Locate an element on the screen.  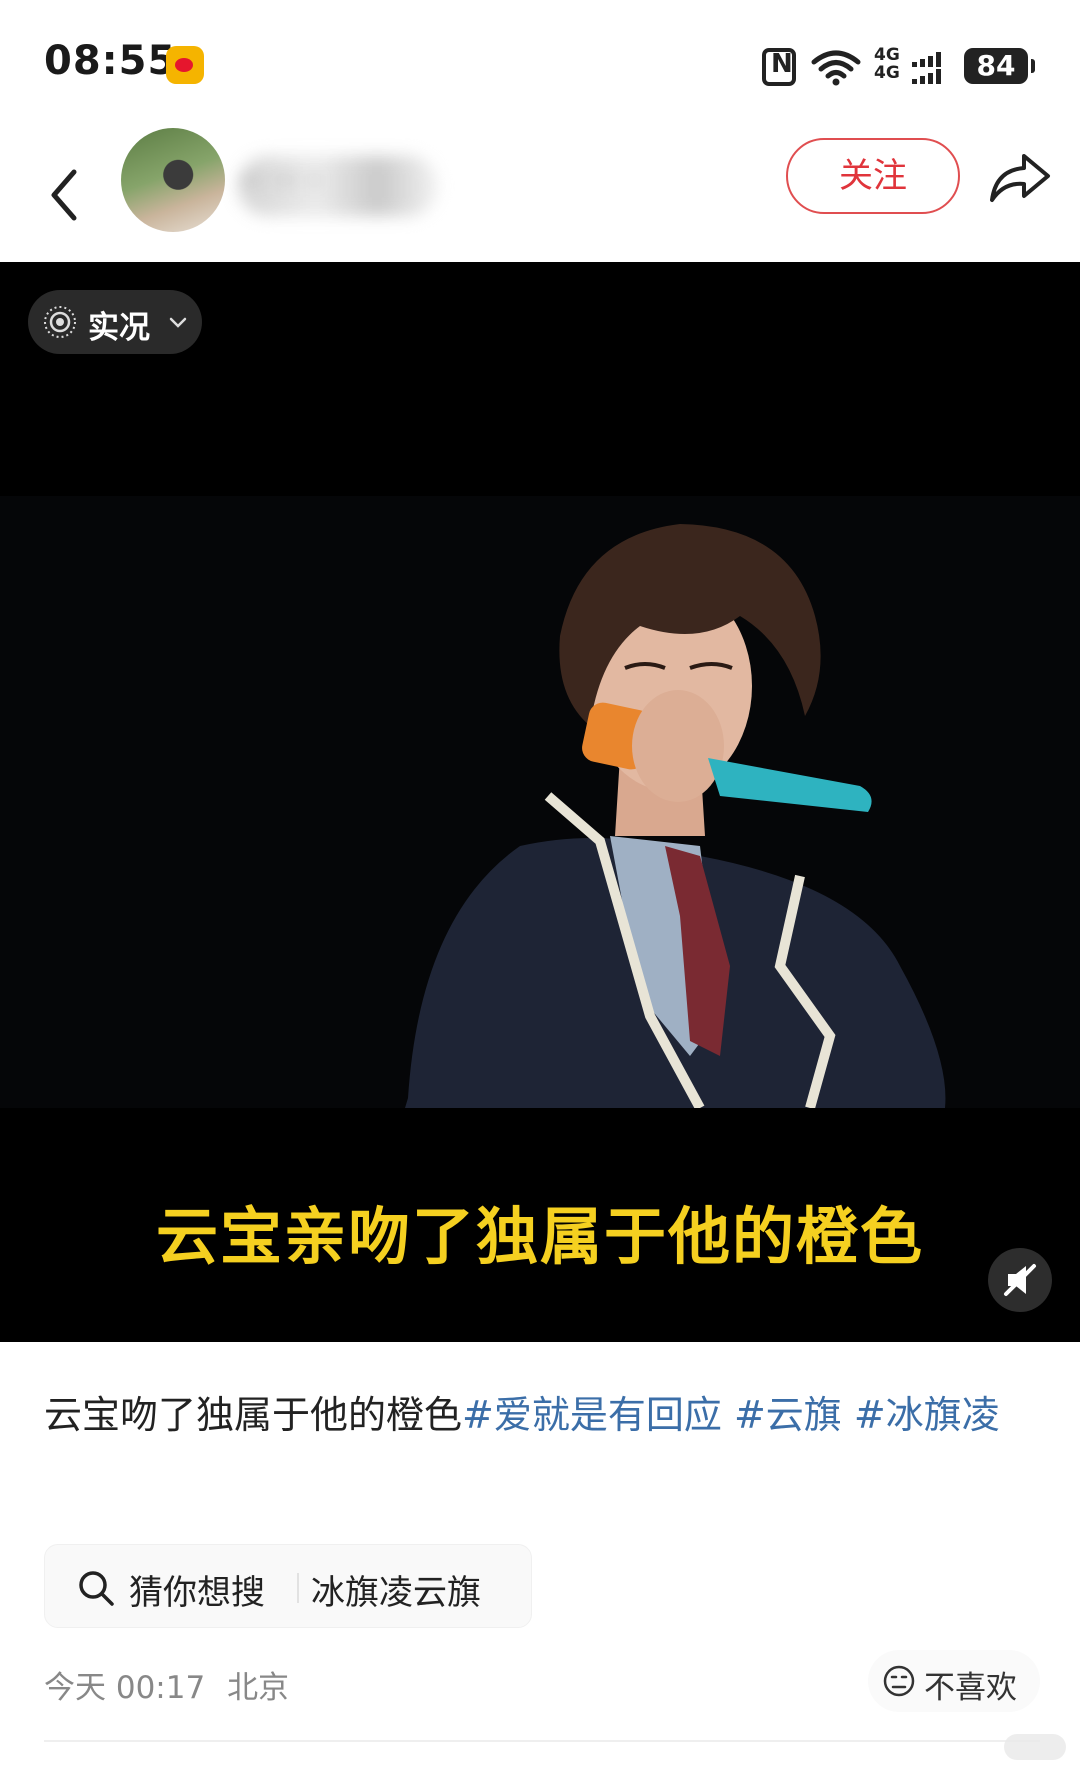
share-icon is located at coordinates (1020, 178).